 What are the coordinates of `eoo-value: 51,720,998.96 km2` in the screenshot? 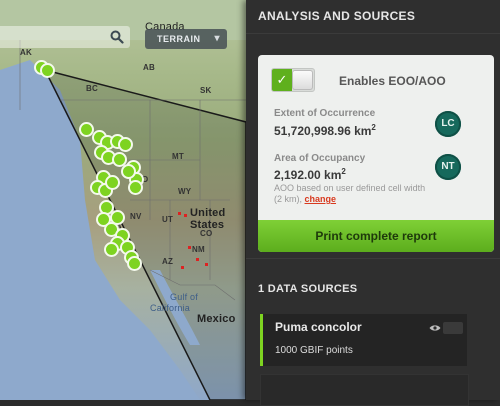 It's located at (325, 130).